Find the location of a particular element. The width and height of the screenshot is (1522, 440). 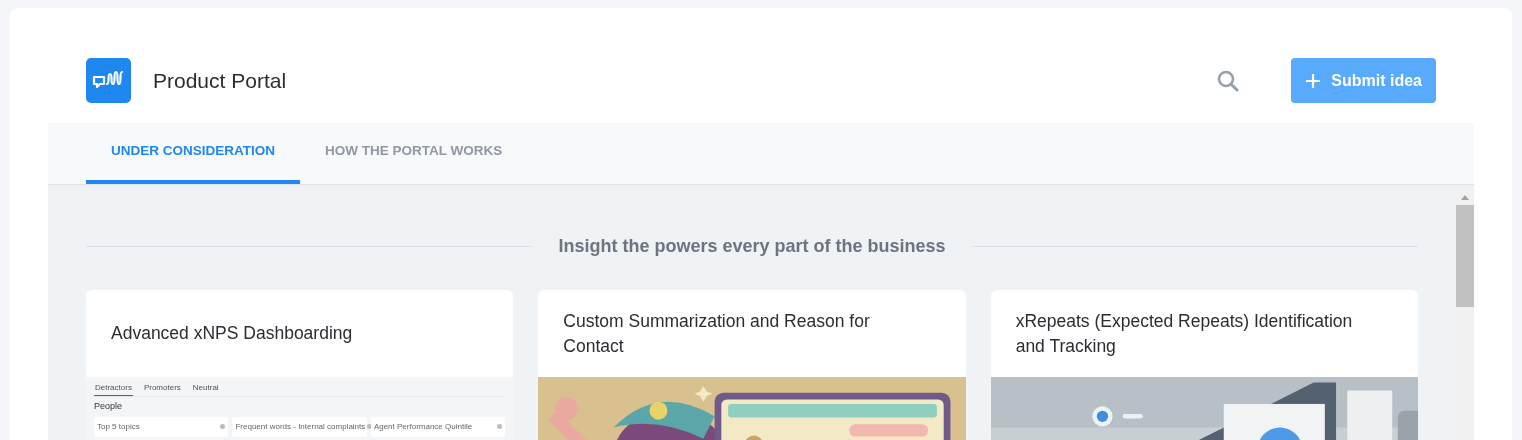

scrollbar-thumb is located at coordinates (1465, 256).